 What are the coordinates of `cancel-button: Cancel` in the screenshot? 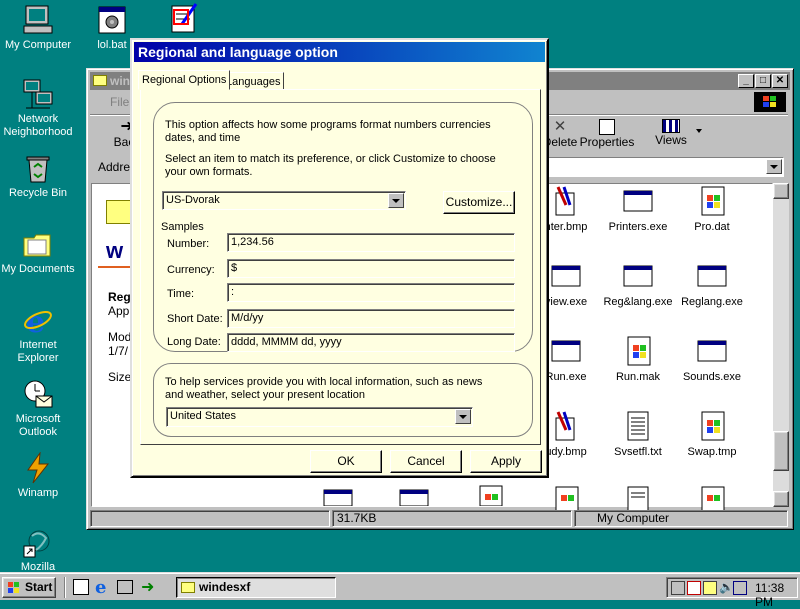 It's located at (426, 461).